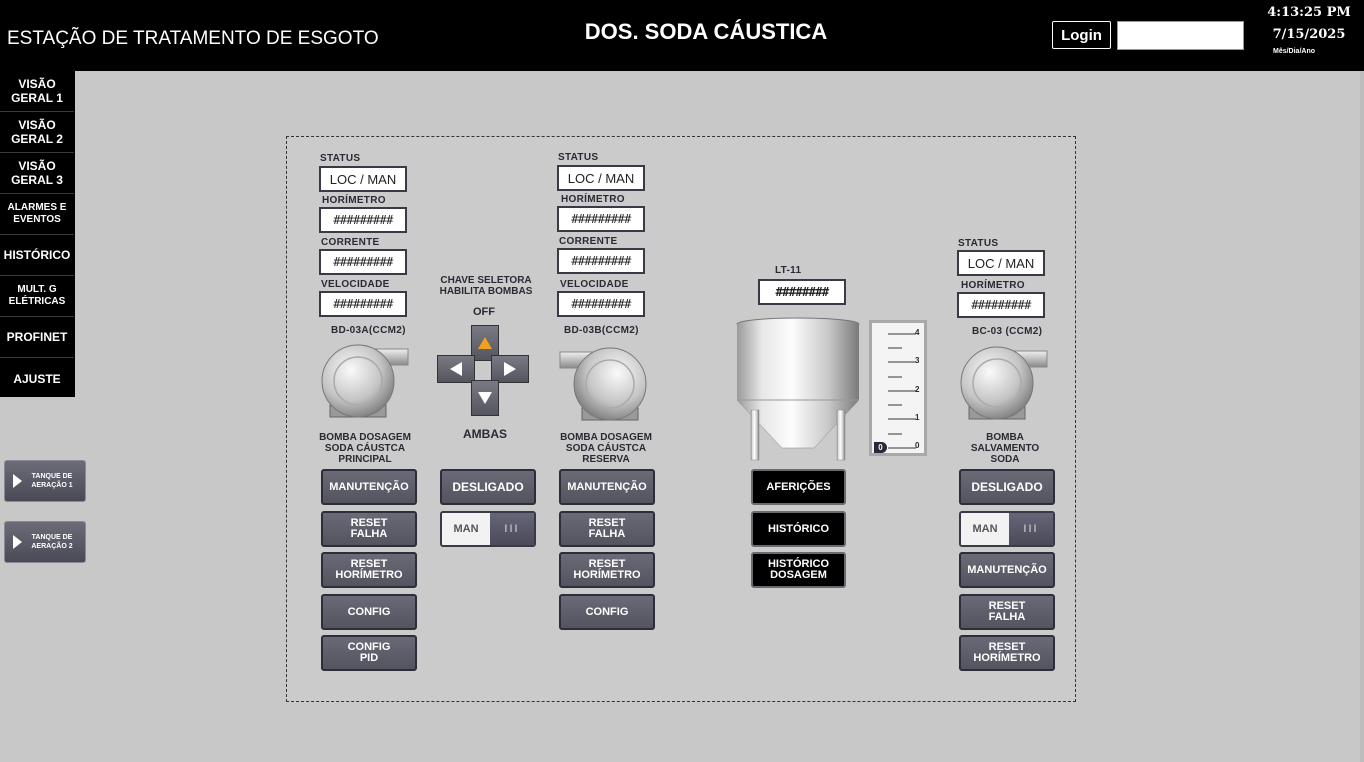  I want to click on pump-c-manutencao-button: MANUTENÇÃO, so click(1007, 570).